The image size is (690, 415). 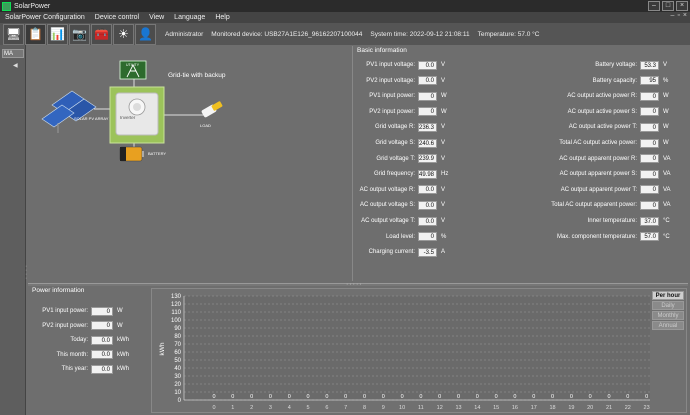 What do you see at coordinates (162, 348) in the screenshot?
I see `y-axis-label: kWh` at bounding box center [162, 348].